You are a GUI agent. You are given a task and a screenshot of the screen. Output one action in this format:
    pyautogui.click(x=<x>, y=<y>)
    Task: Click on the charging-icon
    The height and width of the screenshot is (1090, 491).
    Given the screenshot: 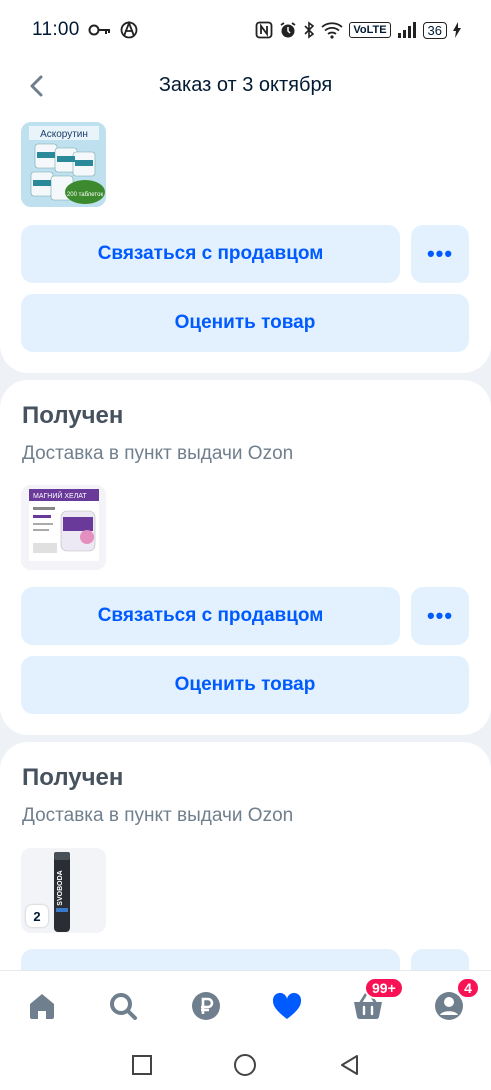 What is the action you would take?
    pyautogui.click(x=457, y=30)
    